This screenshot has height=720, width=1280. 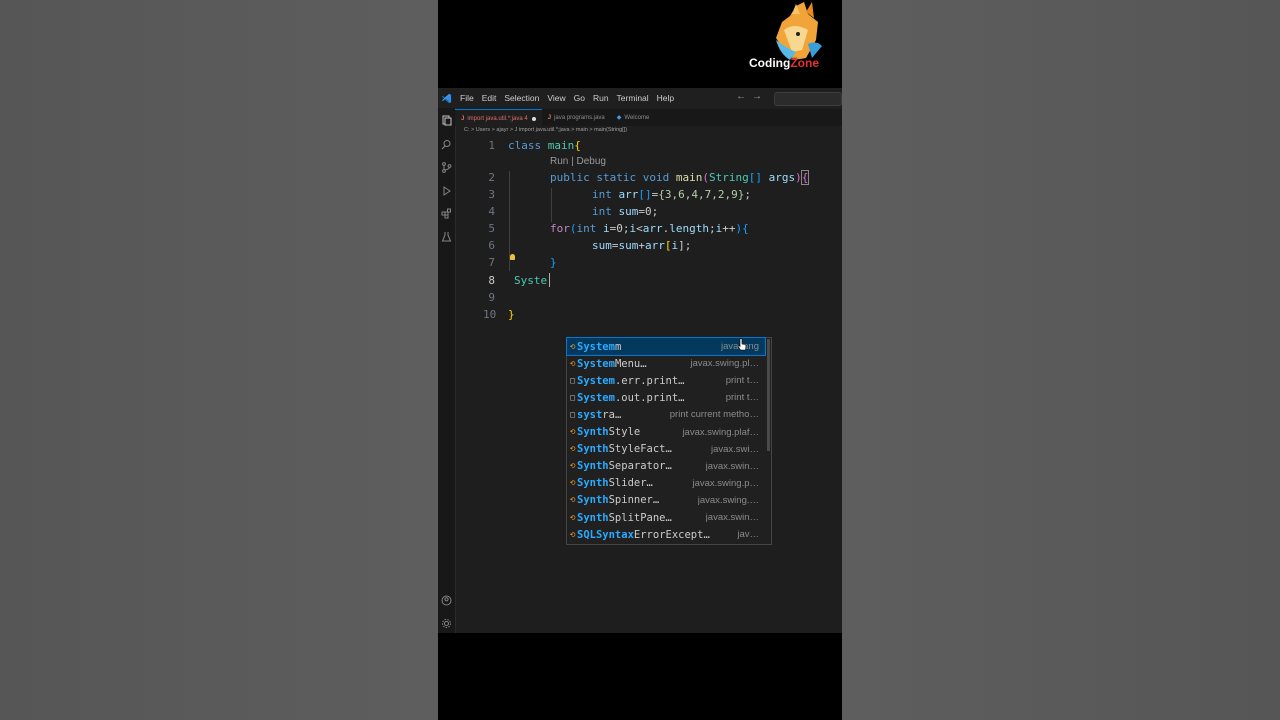 I want to click on line-number-current: 8, so click(x=491, y=280).